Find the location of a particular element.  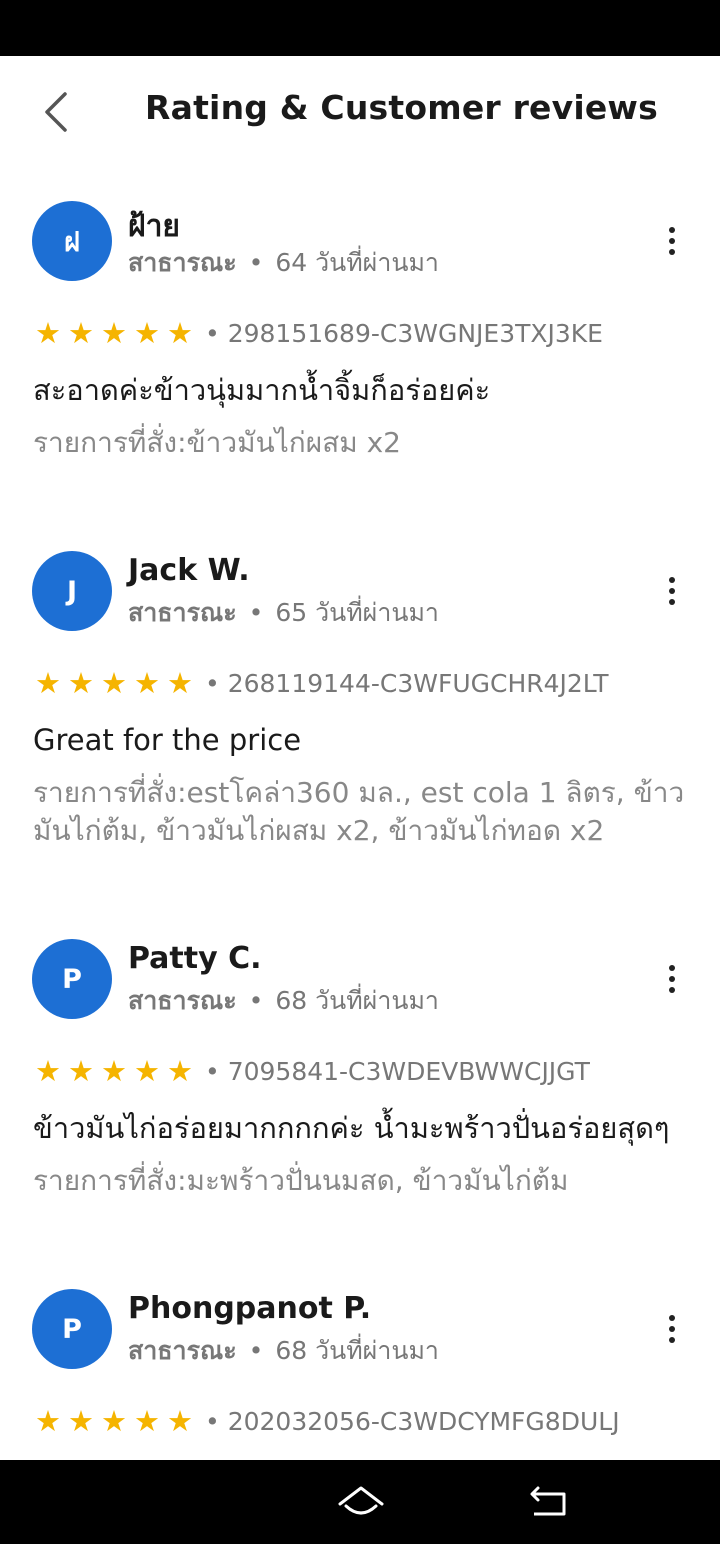

rating-row: ★ ★ ★ ★ ★ • 268119144-C3WFUGCHR4J2LT is located at coordinates (321, 684).